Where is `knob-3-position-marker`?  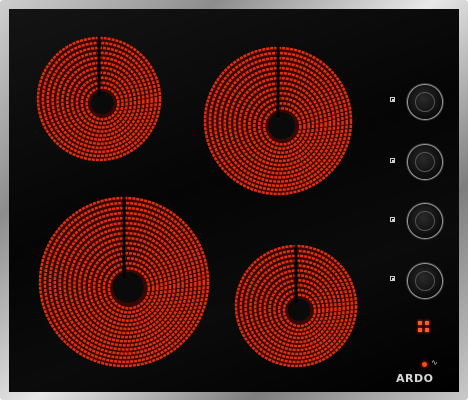 knob-3-position-marker is located at coordinates (392, 219).